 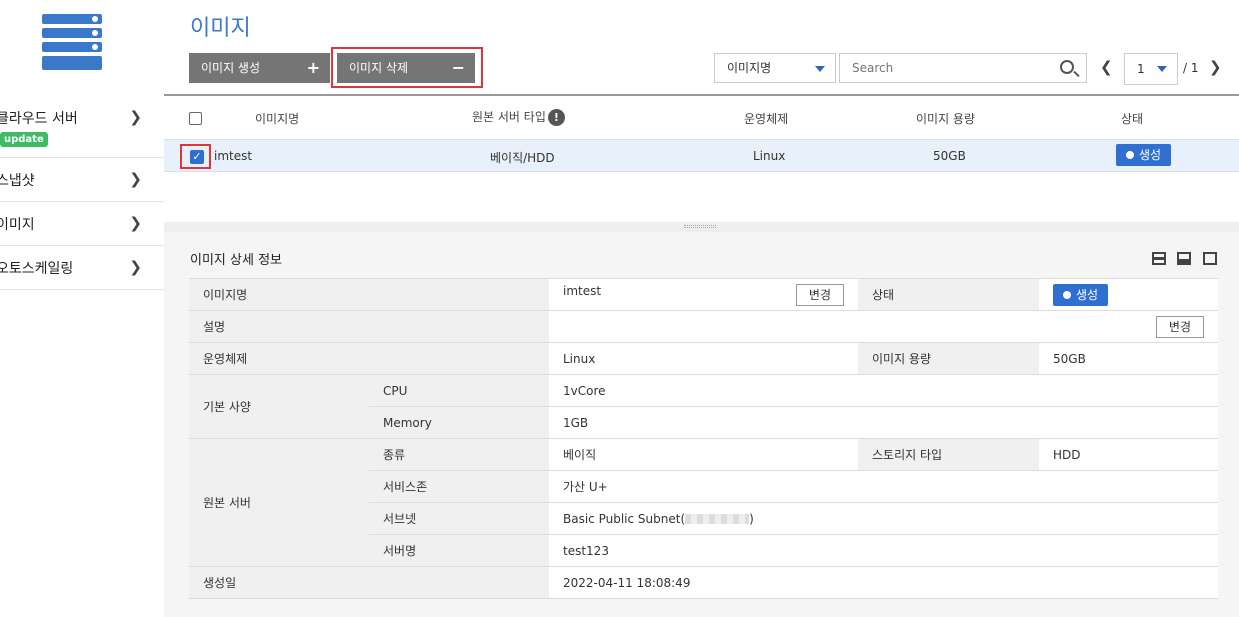 I want to click on change-name-button: 변경, so click(x=819, y=294).